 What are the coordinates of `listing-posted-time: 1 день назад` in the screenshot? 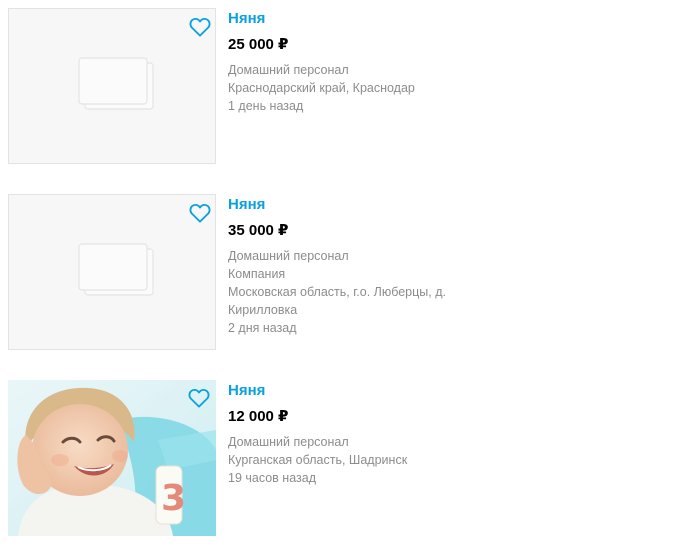 It's located at (266, 106).